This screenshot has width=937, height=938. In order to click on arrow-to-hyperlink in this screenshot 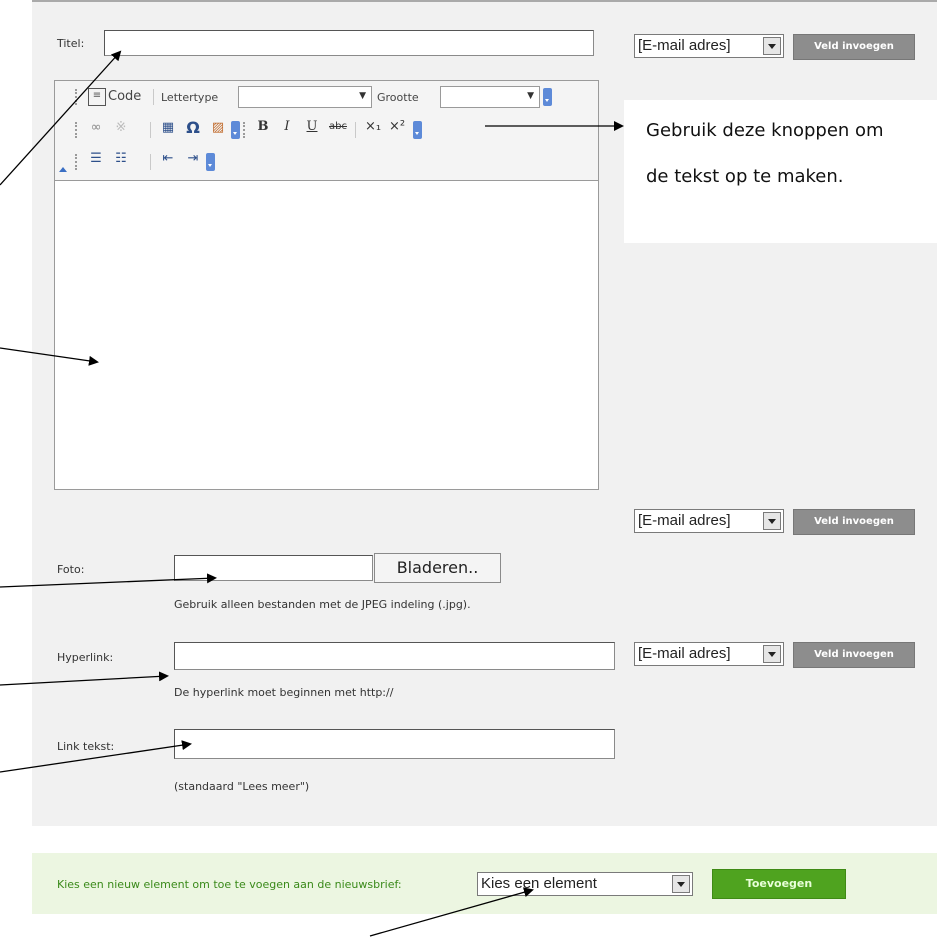, I will do `click(84, 678)`.